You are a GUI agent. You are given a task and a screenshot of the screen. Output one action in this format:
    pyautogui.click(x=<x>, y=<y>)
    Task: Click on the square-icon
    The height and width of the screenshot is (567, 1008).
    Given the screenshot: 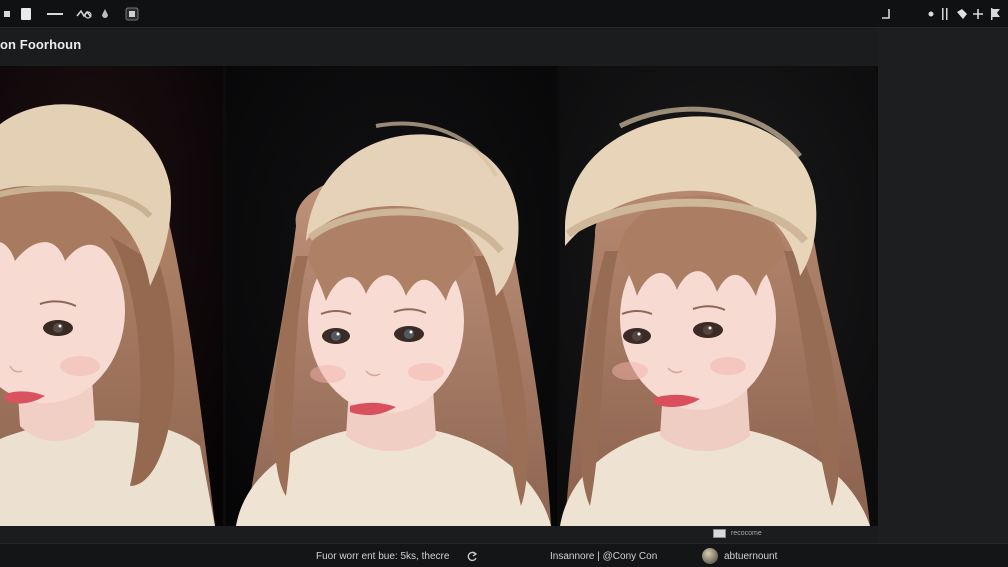 What is the action you would take?
    pyautogui.click(x=7, y=14)
    